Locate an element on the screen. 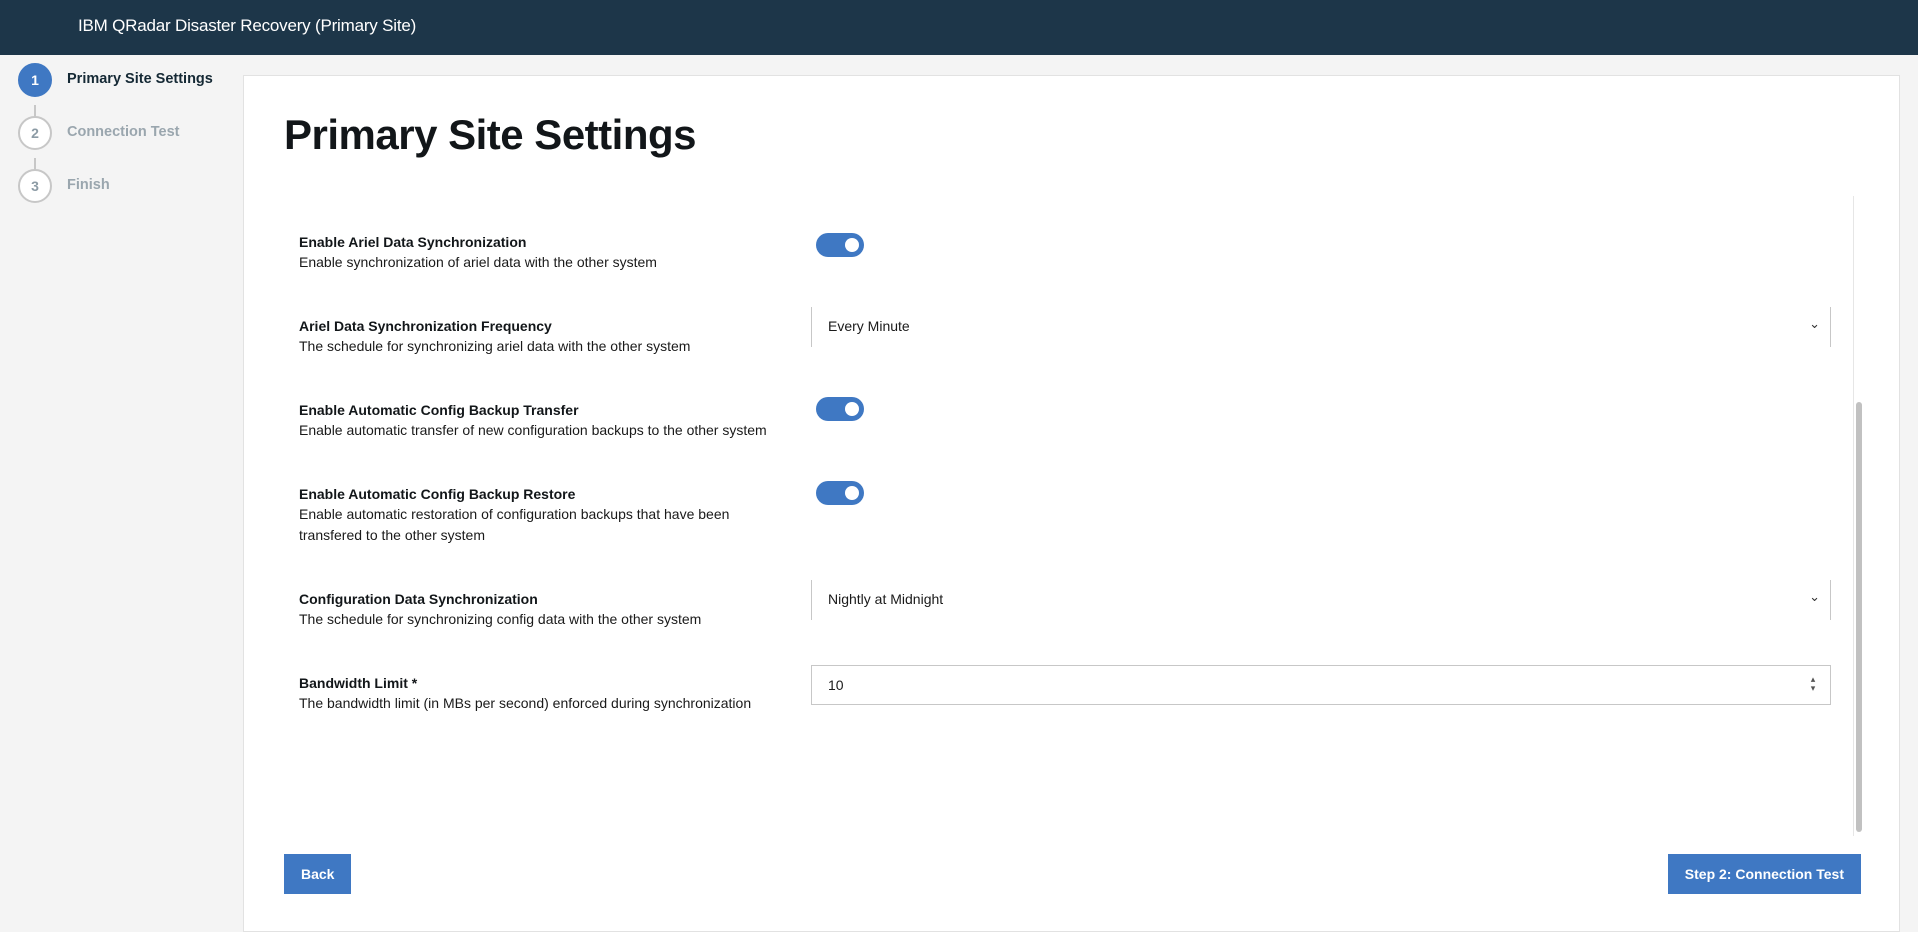 The height and width of the screenshot is (932, 1918). setting-label: Enable Automatic Config Backup Restore is located at coordinates (437, 494).